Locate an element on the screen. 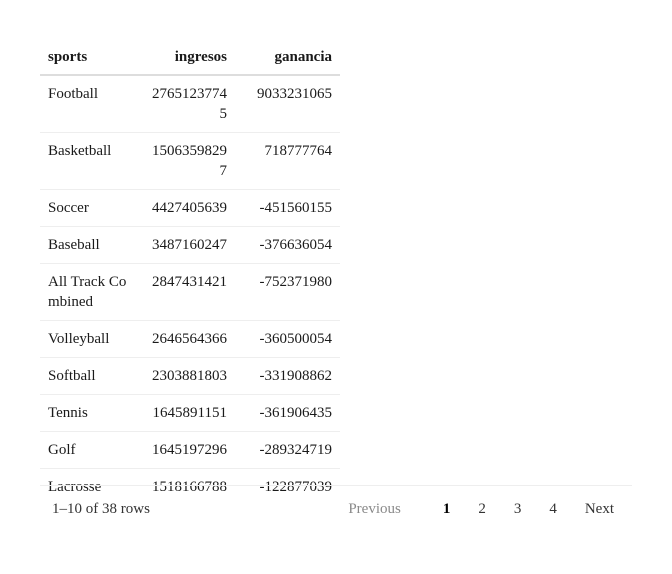  cell-ingresos: 4427405639 is located at coordinates (186, 208).